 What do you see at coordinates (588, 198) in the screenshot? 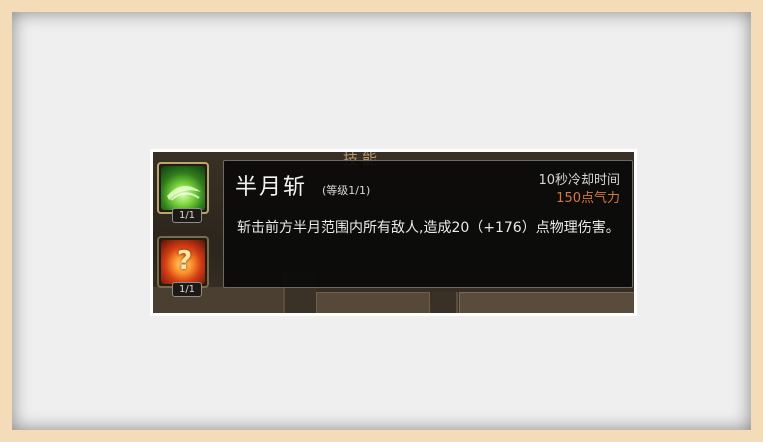
I see `skill-cost: 150点气力` at bounding box center [588, 198].